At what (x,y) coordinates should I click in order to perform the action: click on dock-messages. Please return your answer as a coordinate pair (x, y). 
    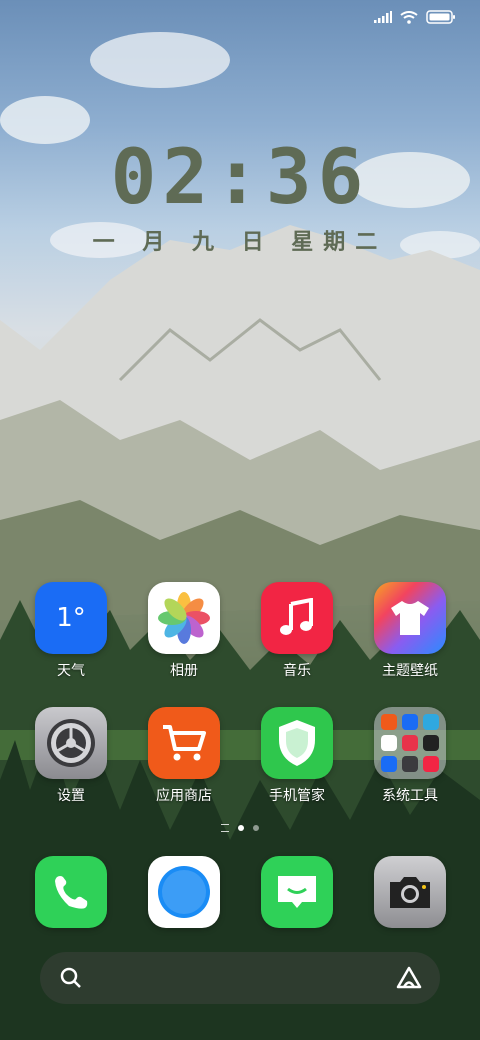
    Looking at the image, I should click on (297, 892).